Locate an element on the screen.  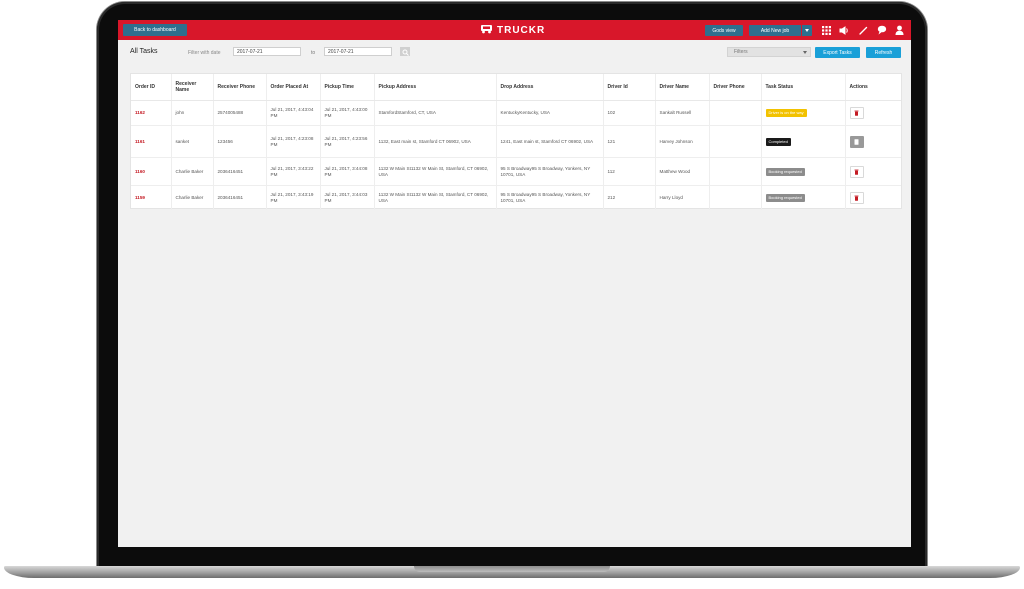
placed-at-cell: Jul 21, 2017, 4:23:08 PM is located at coordinates (292, 141).